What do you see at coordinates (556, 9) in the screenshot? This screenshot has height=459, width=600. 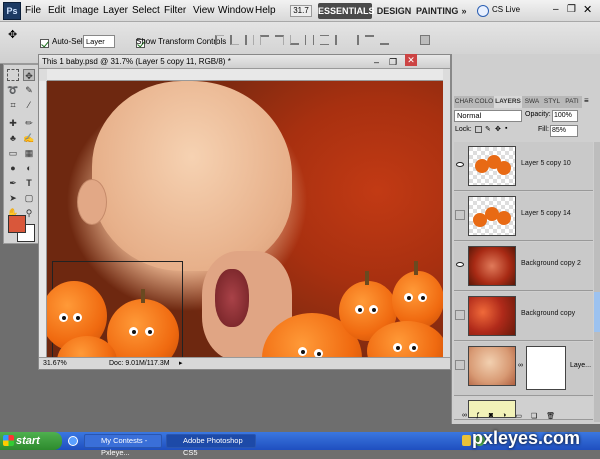 I see `minimize-icon: –` at bounding box center [556, 9].